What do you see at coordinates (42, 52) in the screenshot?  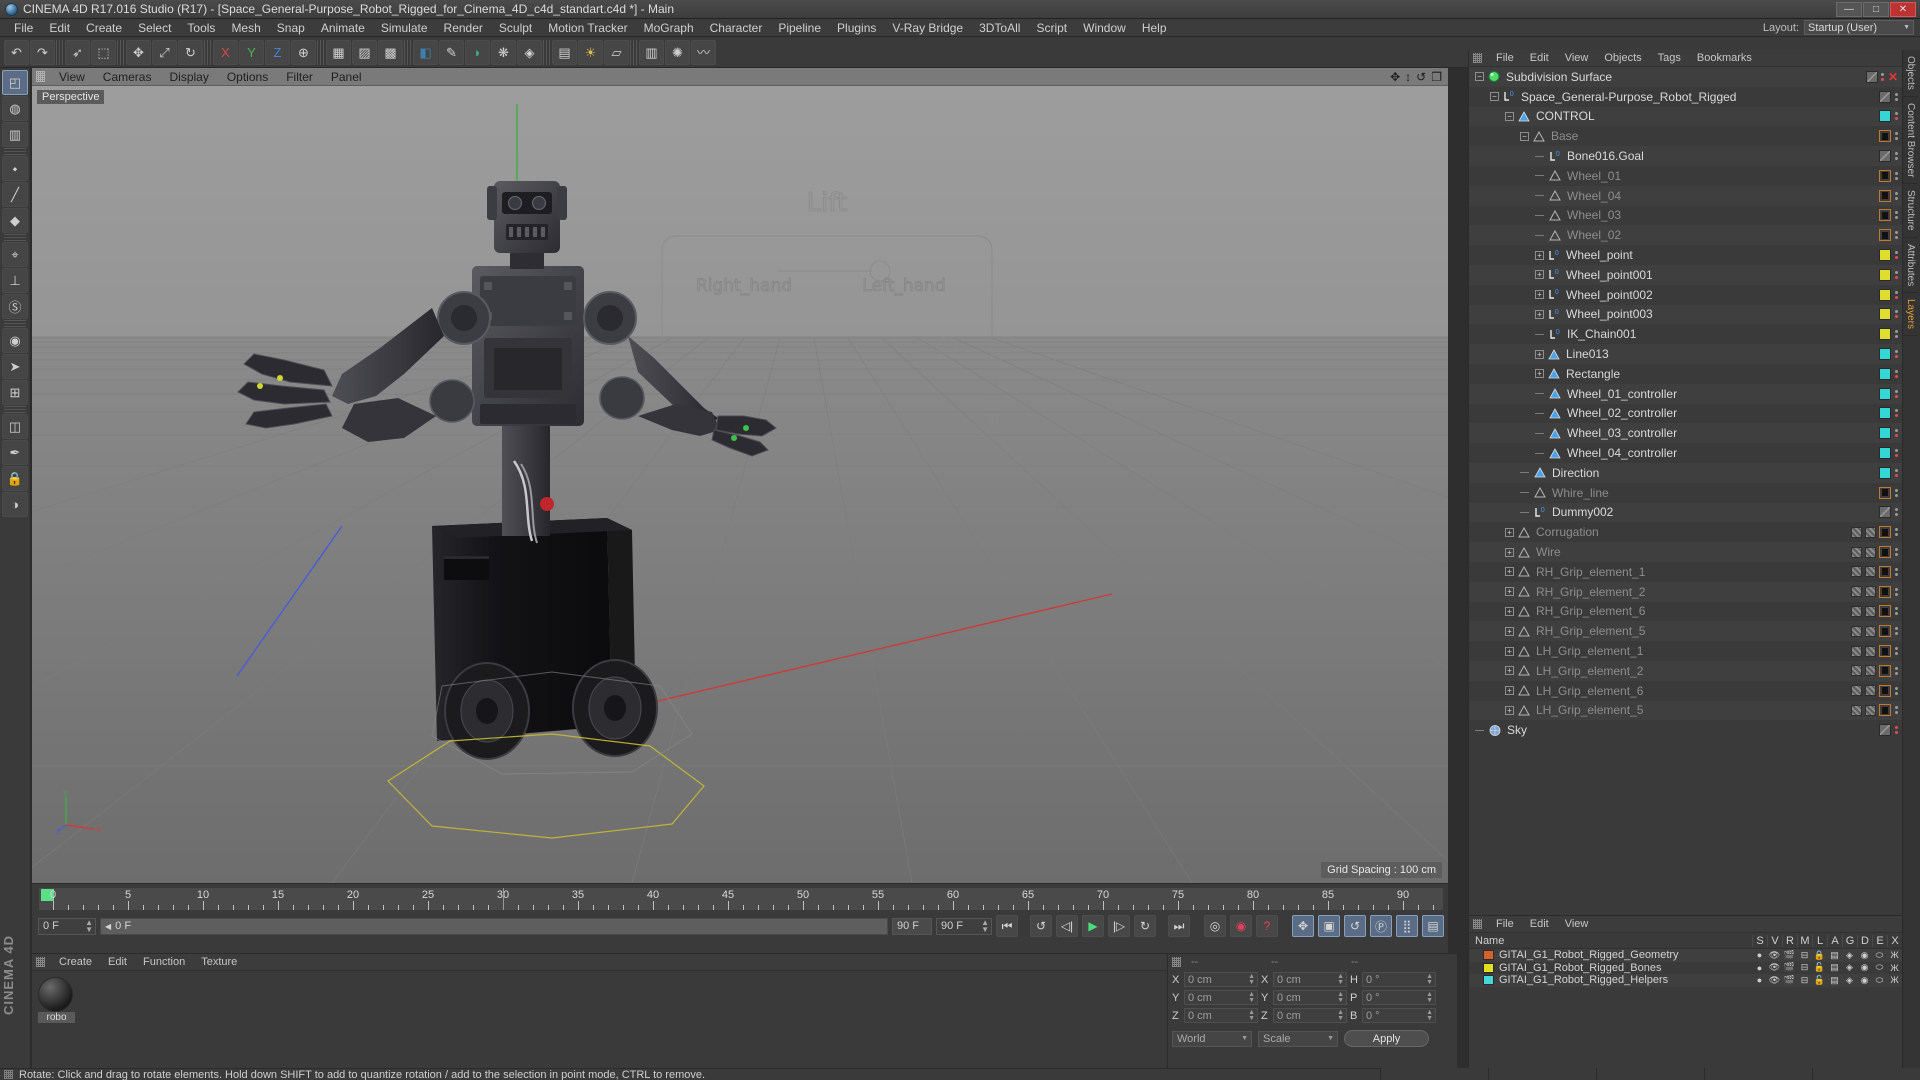 I see `redo-icon: ↷` at bounding box center [42, 52].